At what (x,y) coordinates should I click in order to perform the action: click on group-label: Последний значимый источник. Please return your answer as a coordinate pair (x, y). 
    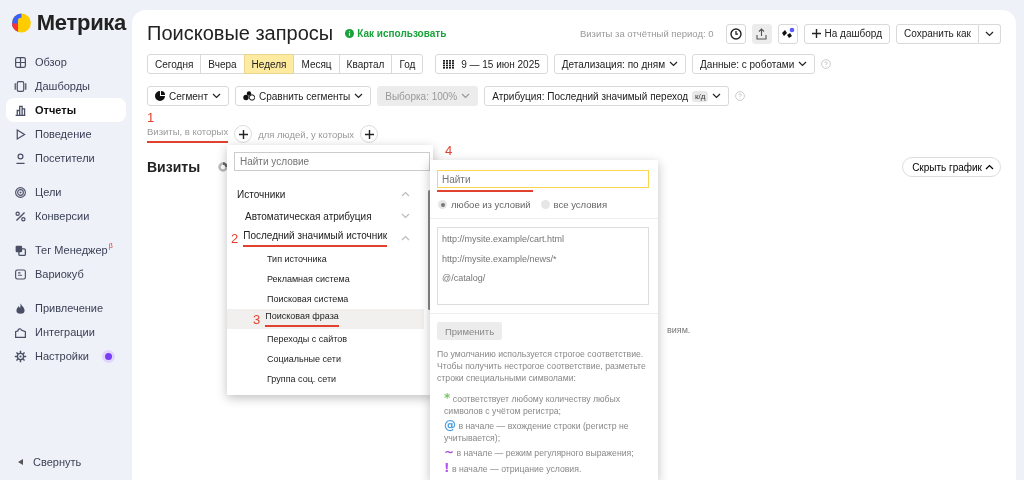
    Looking at the image, I should click on (315, 238).